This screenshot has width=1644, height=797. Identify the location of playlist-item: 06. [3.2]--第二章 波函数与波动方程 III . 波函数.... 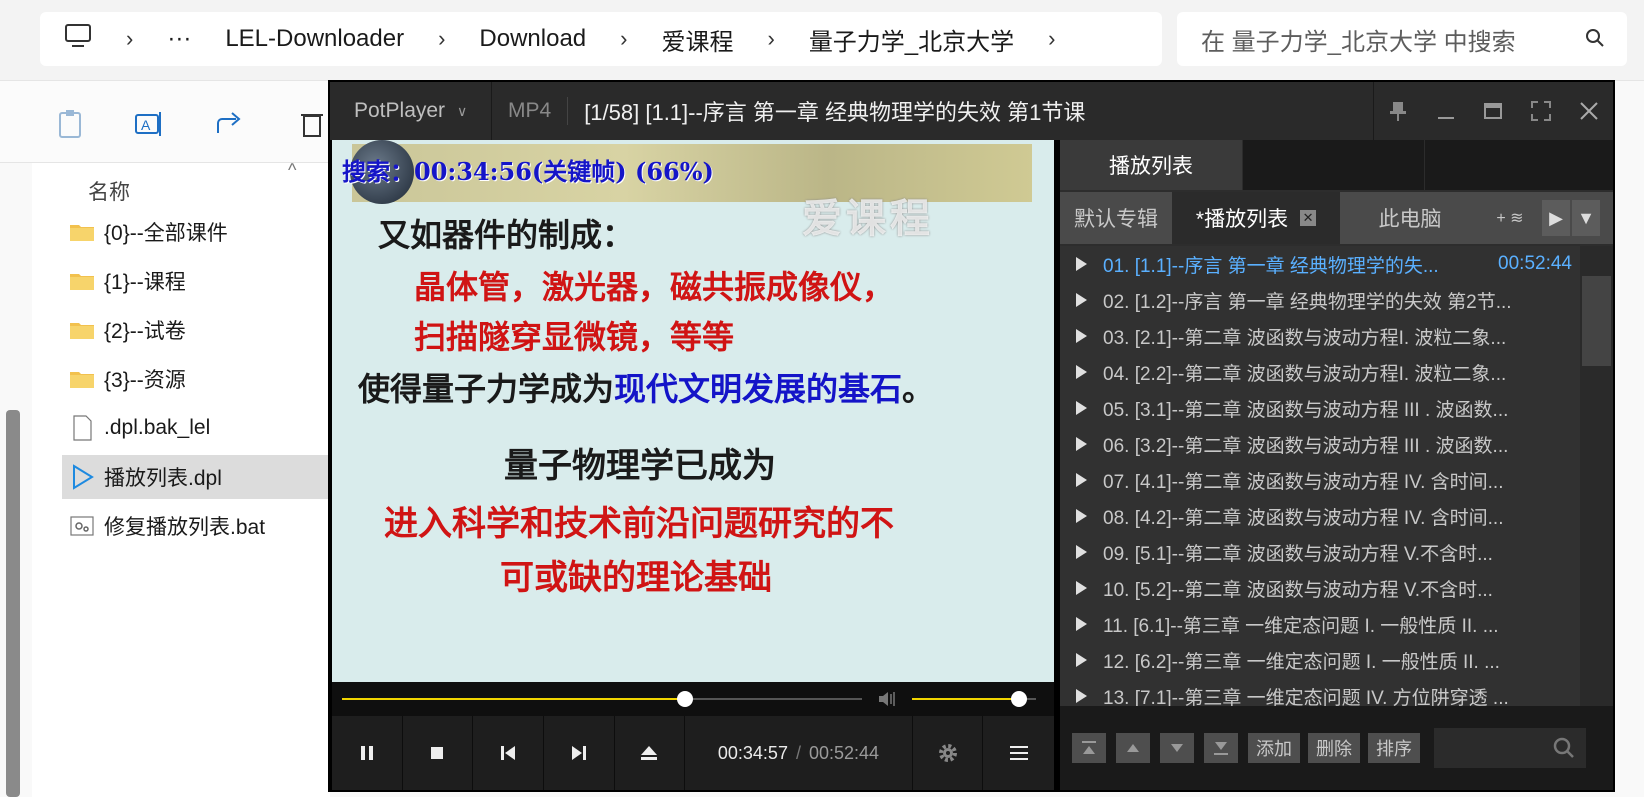
(1320, 444).